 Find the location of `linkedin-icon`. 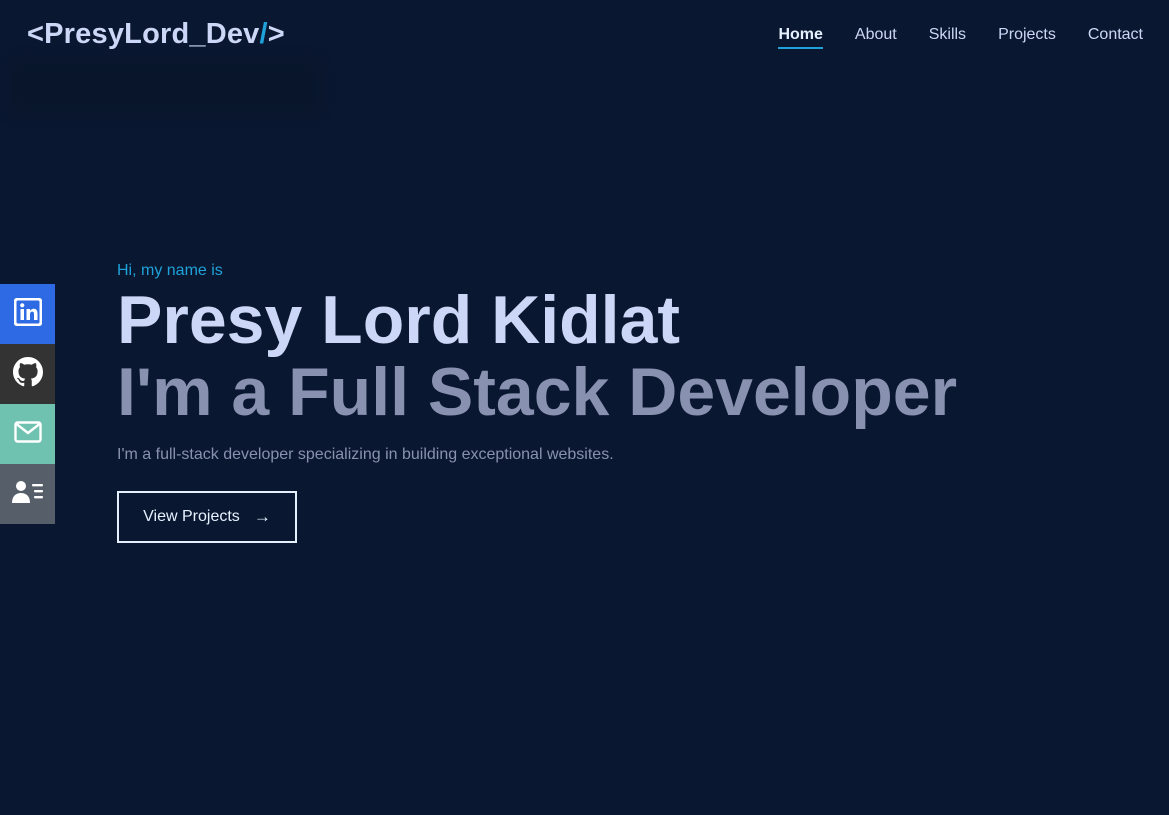

linkedin-icon is located at coordinates (27, 314).